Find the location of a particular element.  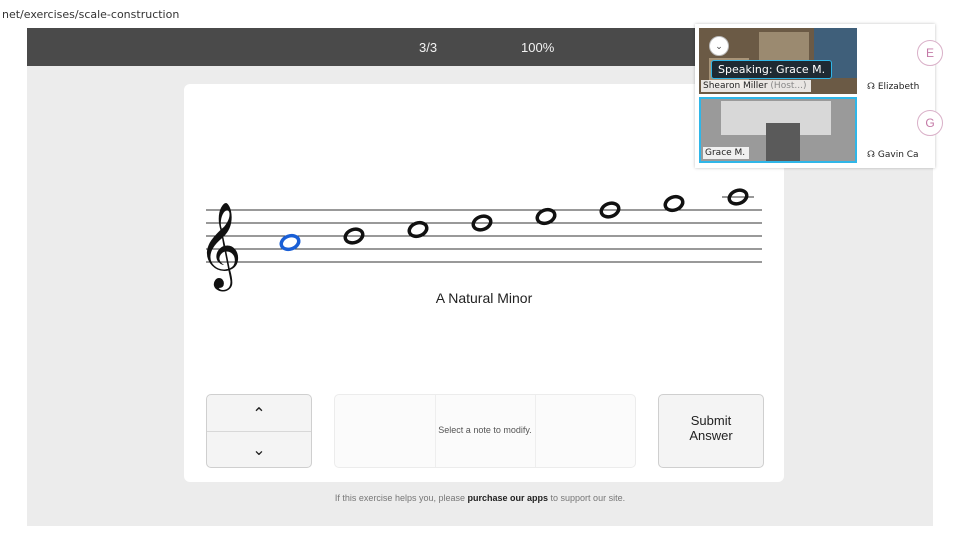

lower-note-button: ⌄ is located at coordinates (259, 449).